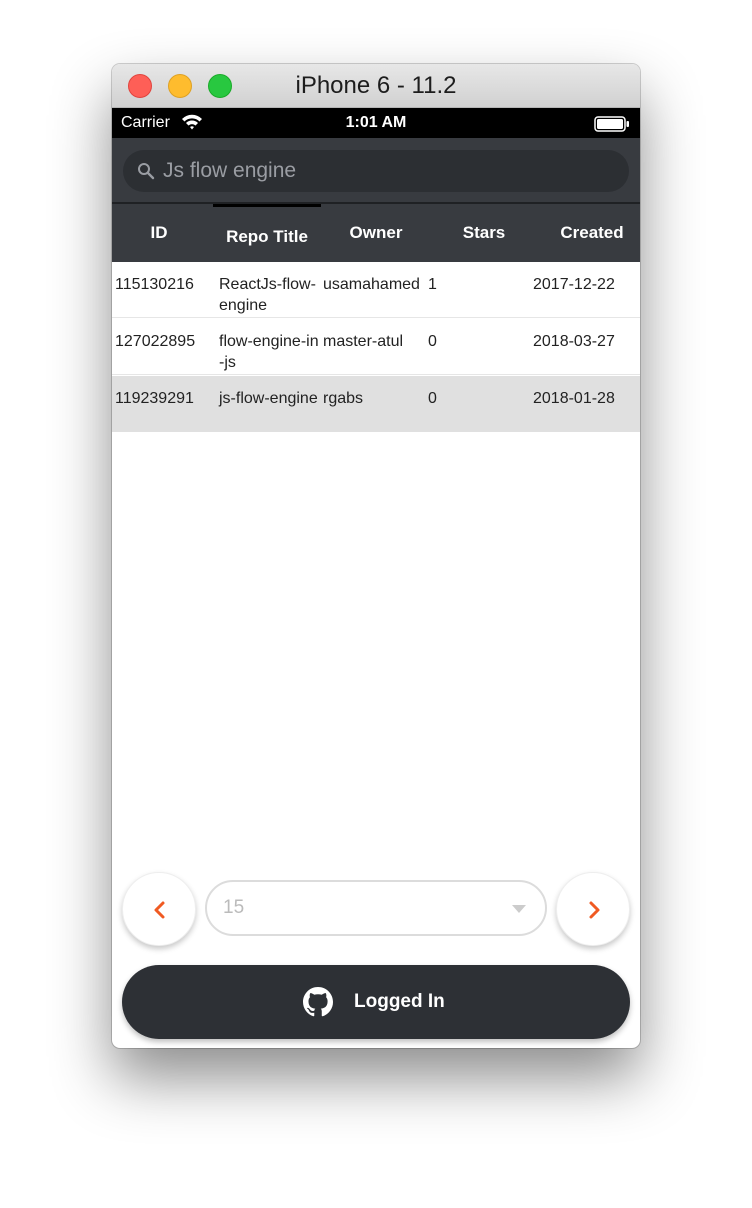  I want to click on column-header-repo-title: Repo Title, so click(267, 233).